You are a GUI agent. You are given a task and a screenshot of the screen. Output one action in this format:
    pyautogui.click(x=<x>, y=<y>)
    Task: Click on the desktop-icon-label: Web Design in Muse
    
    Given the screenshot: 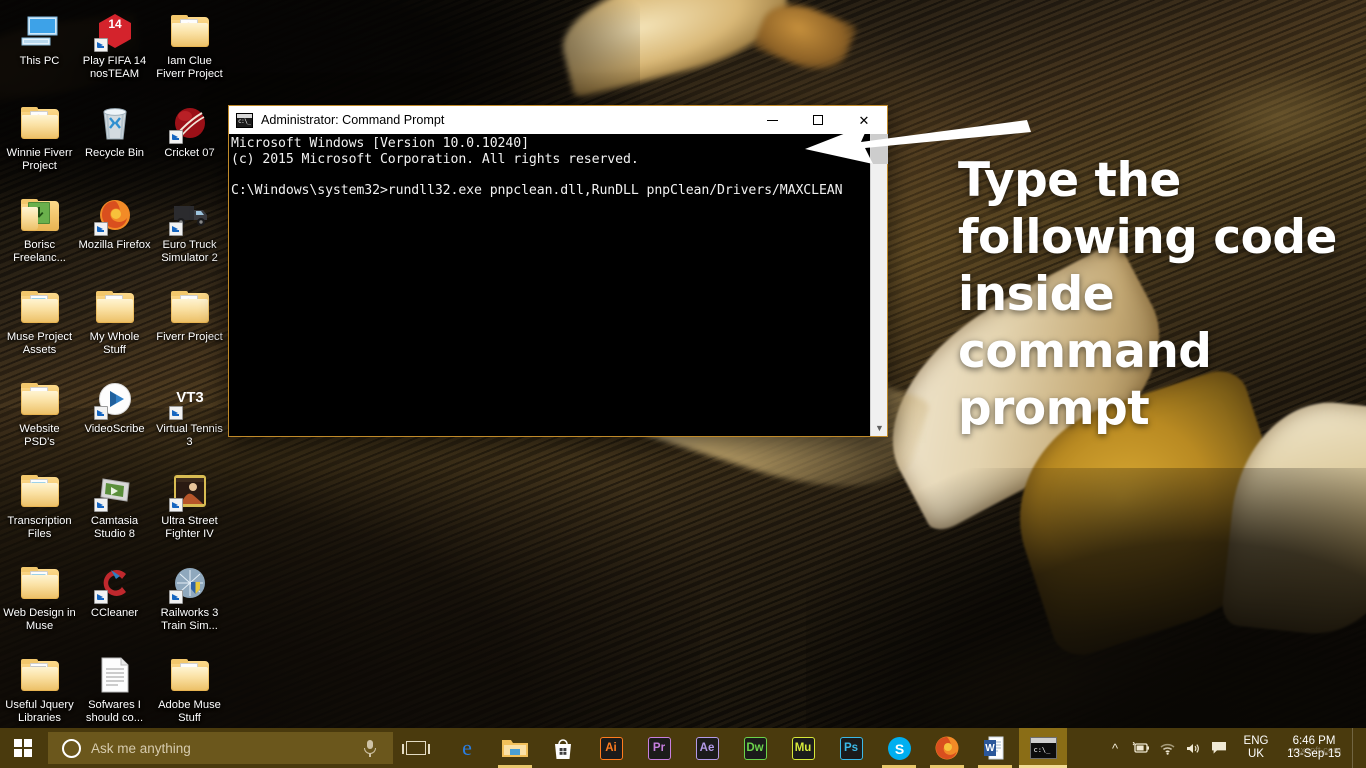 What is the action you would take?
    pyautogui.click(x=39, y=619)
    